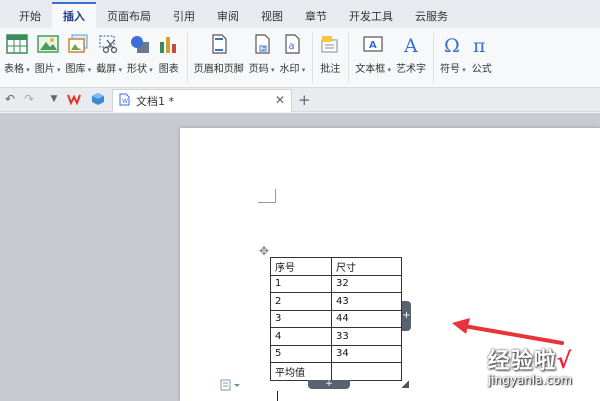 This screenshot has width=600, height=401. I want to click on screenshot-icon, so click(109, 44).